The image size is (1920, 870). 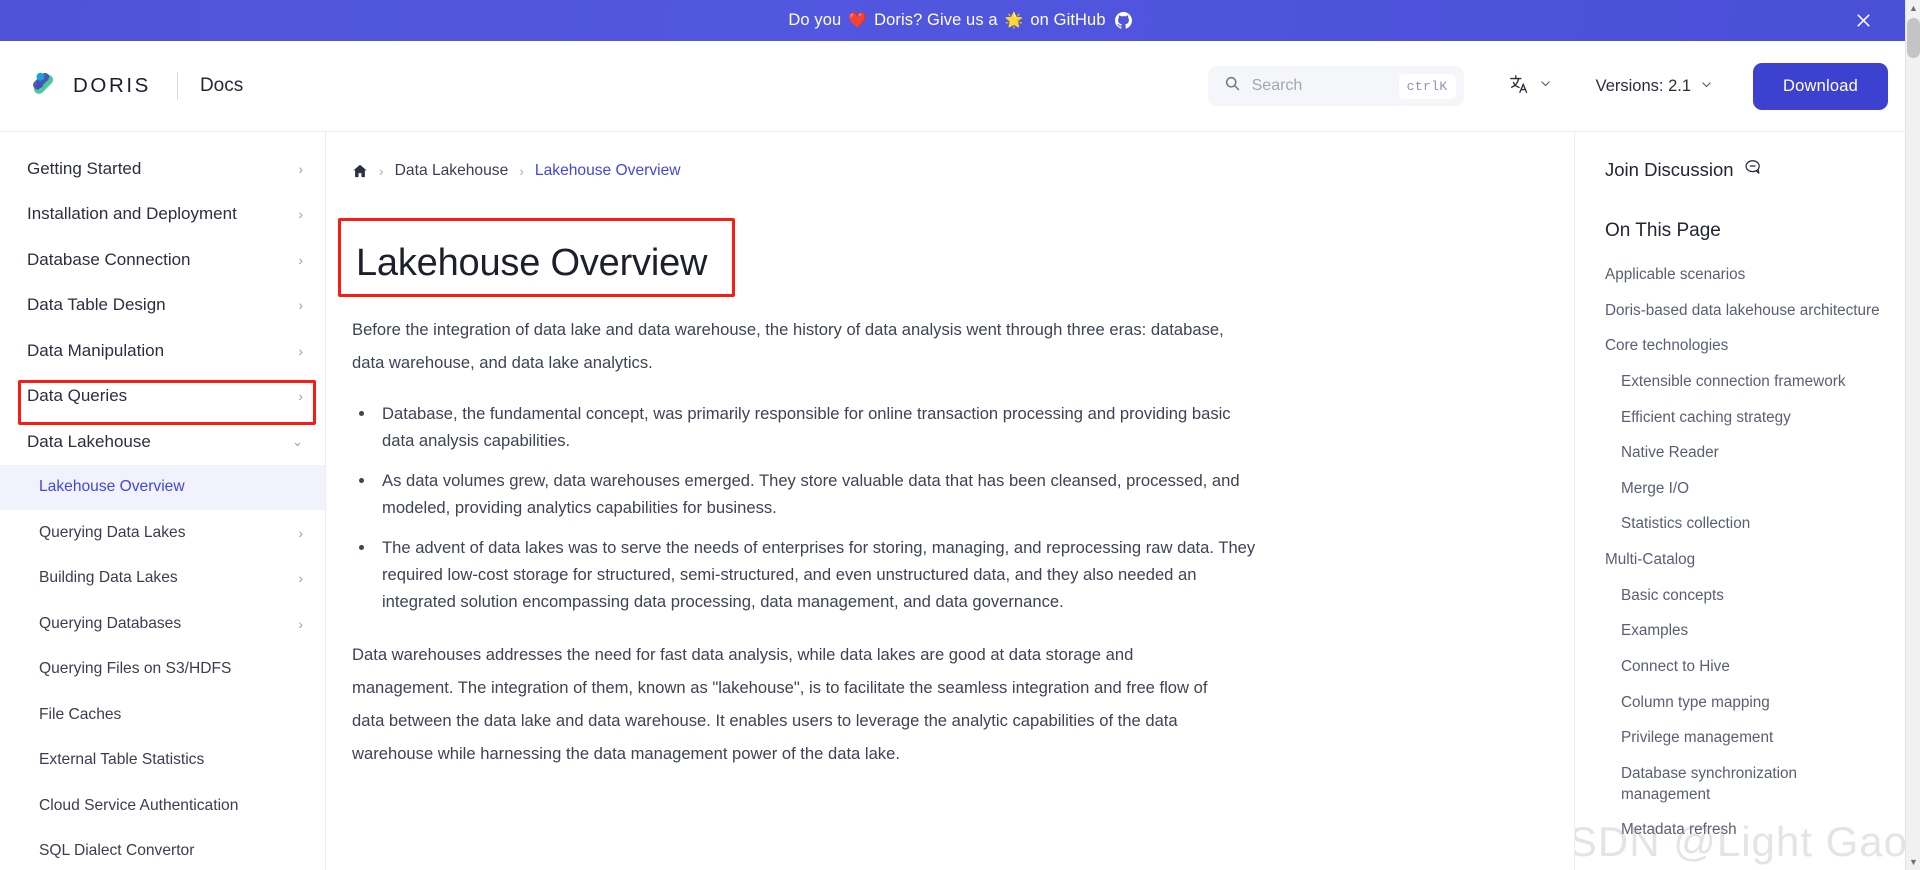 I want to click on join-discussion-link: Join Discussion, so click(x=1747, y=170).